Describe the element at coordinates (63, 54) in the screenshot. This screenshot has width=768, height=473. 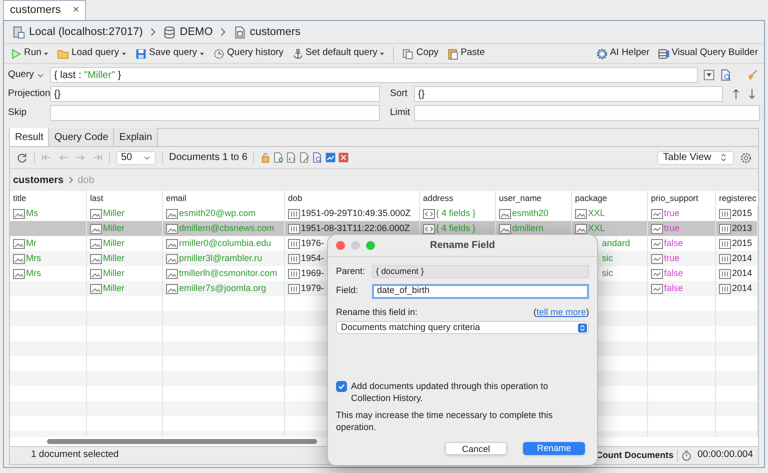
I see `folder-icon` at that location.